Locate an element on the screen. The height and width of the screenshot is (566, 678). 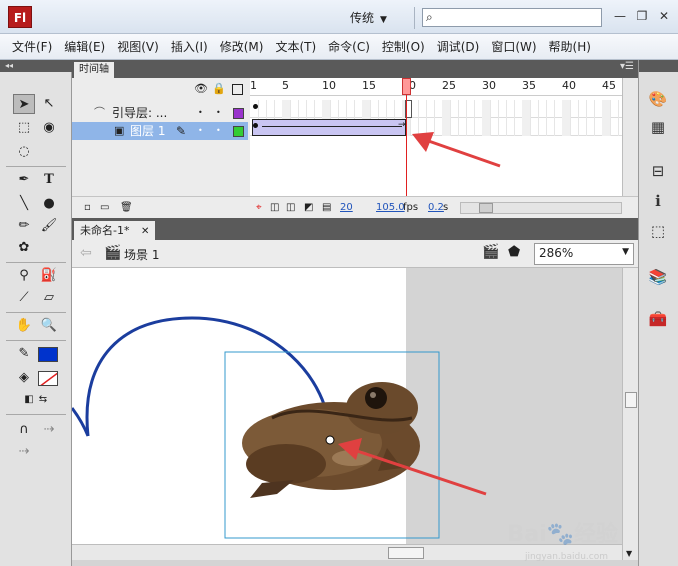
menu-window: 窗口(W) is located at coordinates (515, 46).